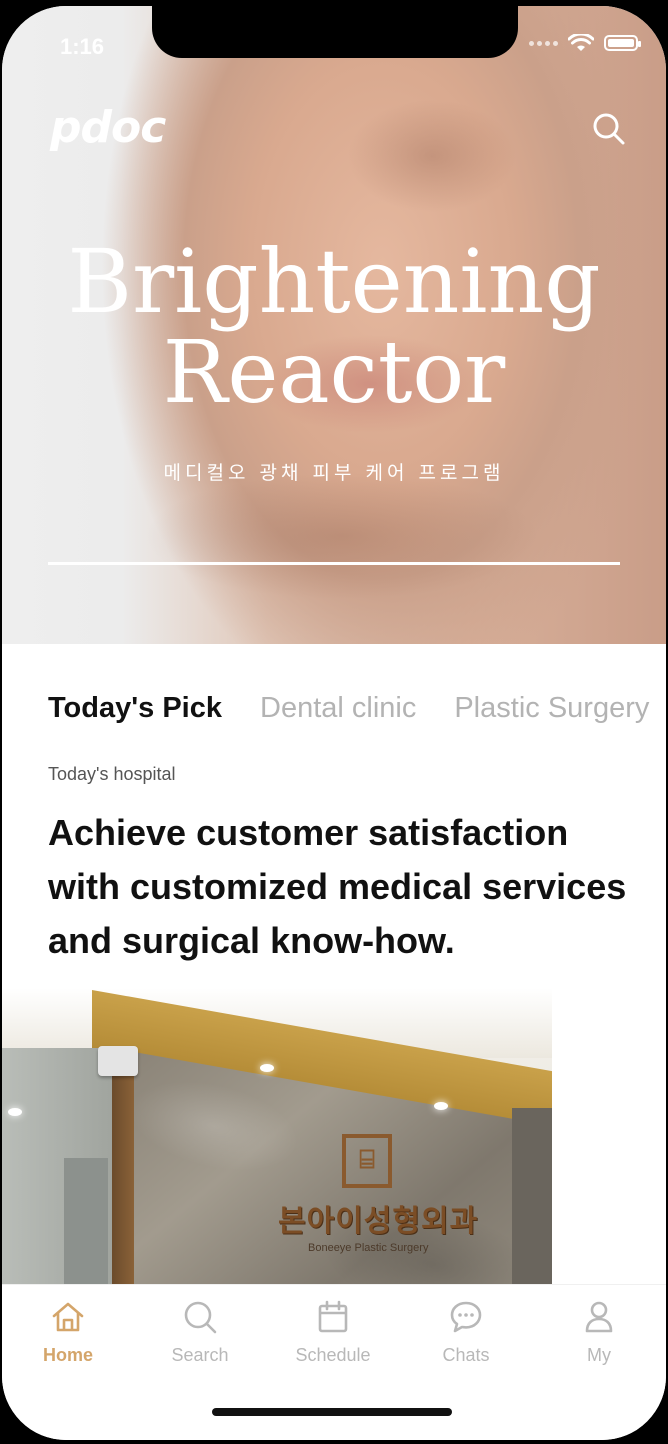 Image resolution: width=668 pixels, height=1444 pixels. What do you see at coordinates (82, 46) in the screenshot?
I see `status-time: 1:16` at bounding box center [82, 46].